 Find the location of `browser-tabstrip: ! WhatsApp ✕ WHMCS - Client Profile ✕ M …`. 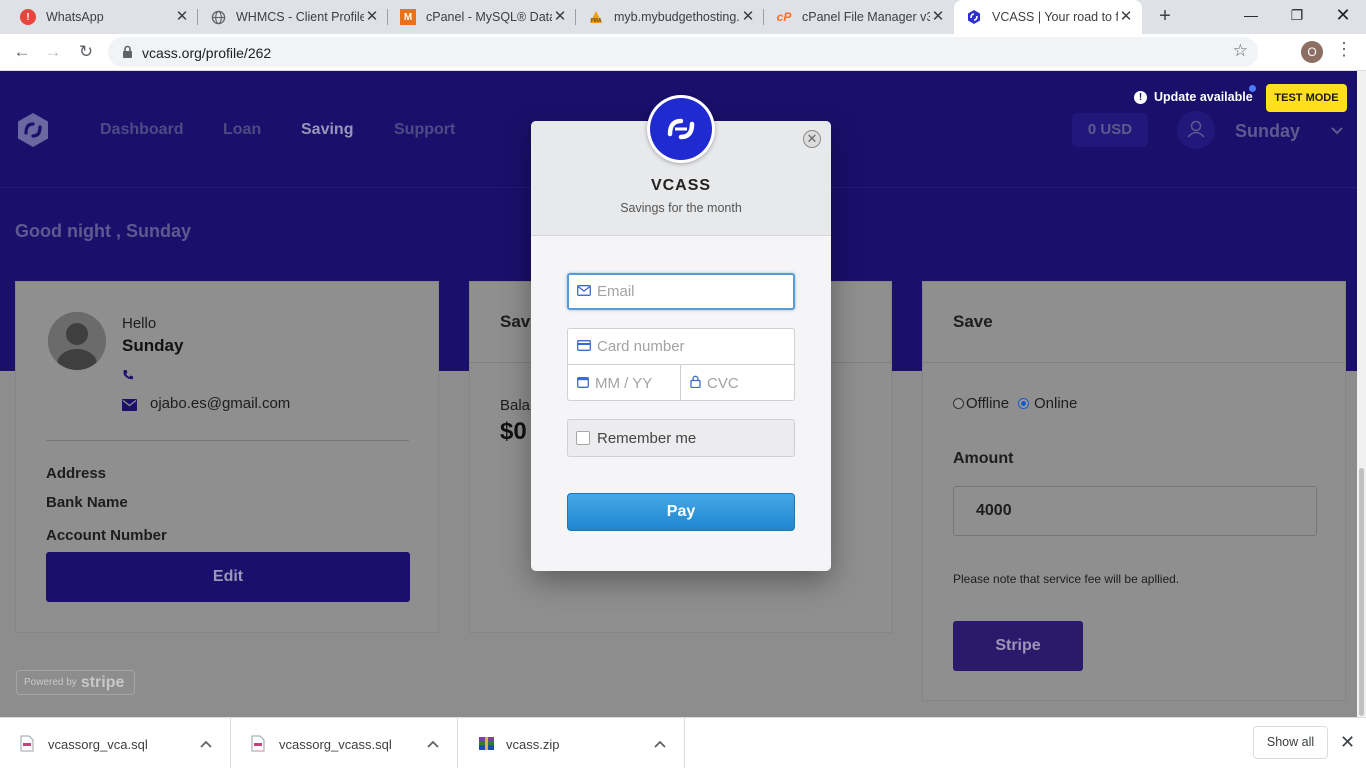

browser-tabstrip: ! WhatsApp ✕ WHMCS - Client Profile ✕ M … is located at coordinates (683, 17).